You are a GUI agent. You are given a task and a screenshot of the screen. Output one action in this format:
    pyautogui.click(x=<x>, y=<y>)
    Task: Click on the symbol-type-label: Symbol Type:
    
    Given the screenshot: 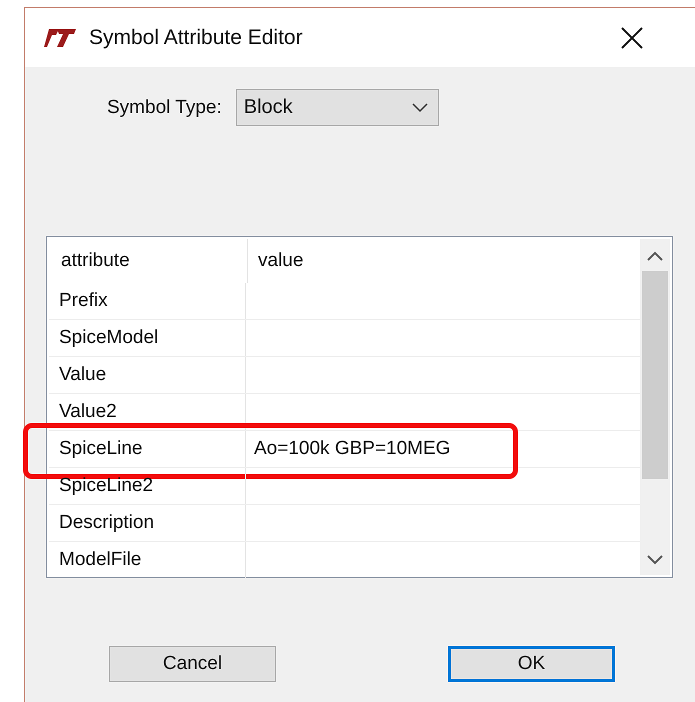 What is the action you would take?
    pyautogui.click(x=164, y=107)
    